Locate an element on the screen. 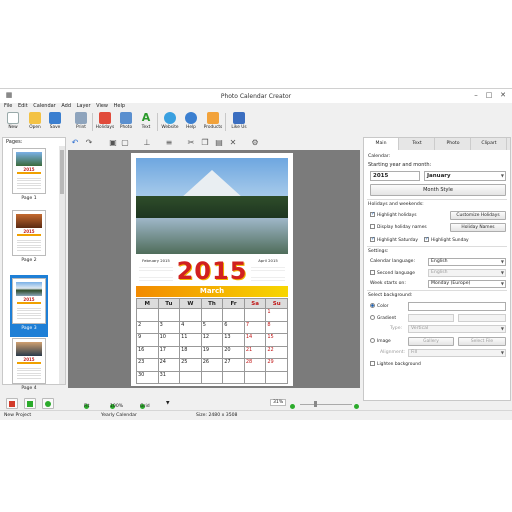 The width and height of the screenshot is (512, 512). day-cell: 31 is located at coordinates (169, 377).